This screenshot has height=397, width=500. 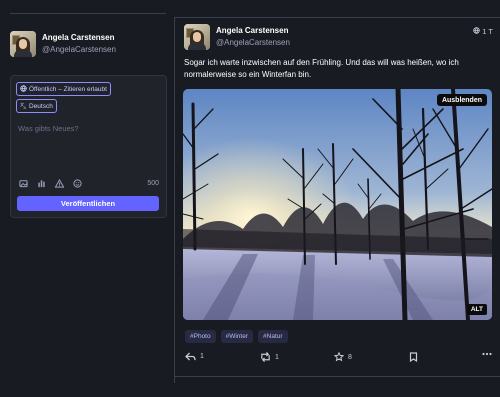 I want to click on favourite-count: 8, so click(x=350, y=357).